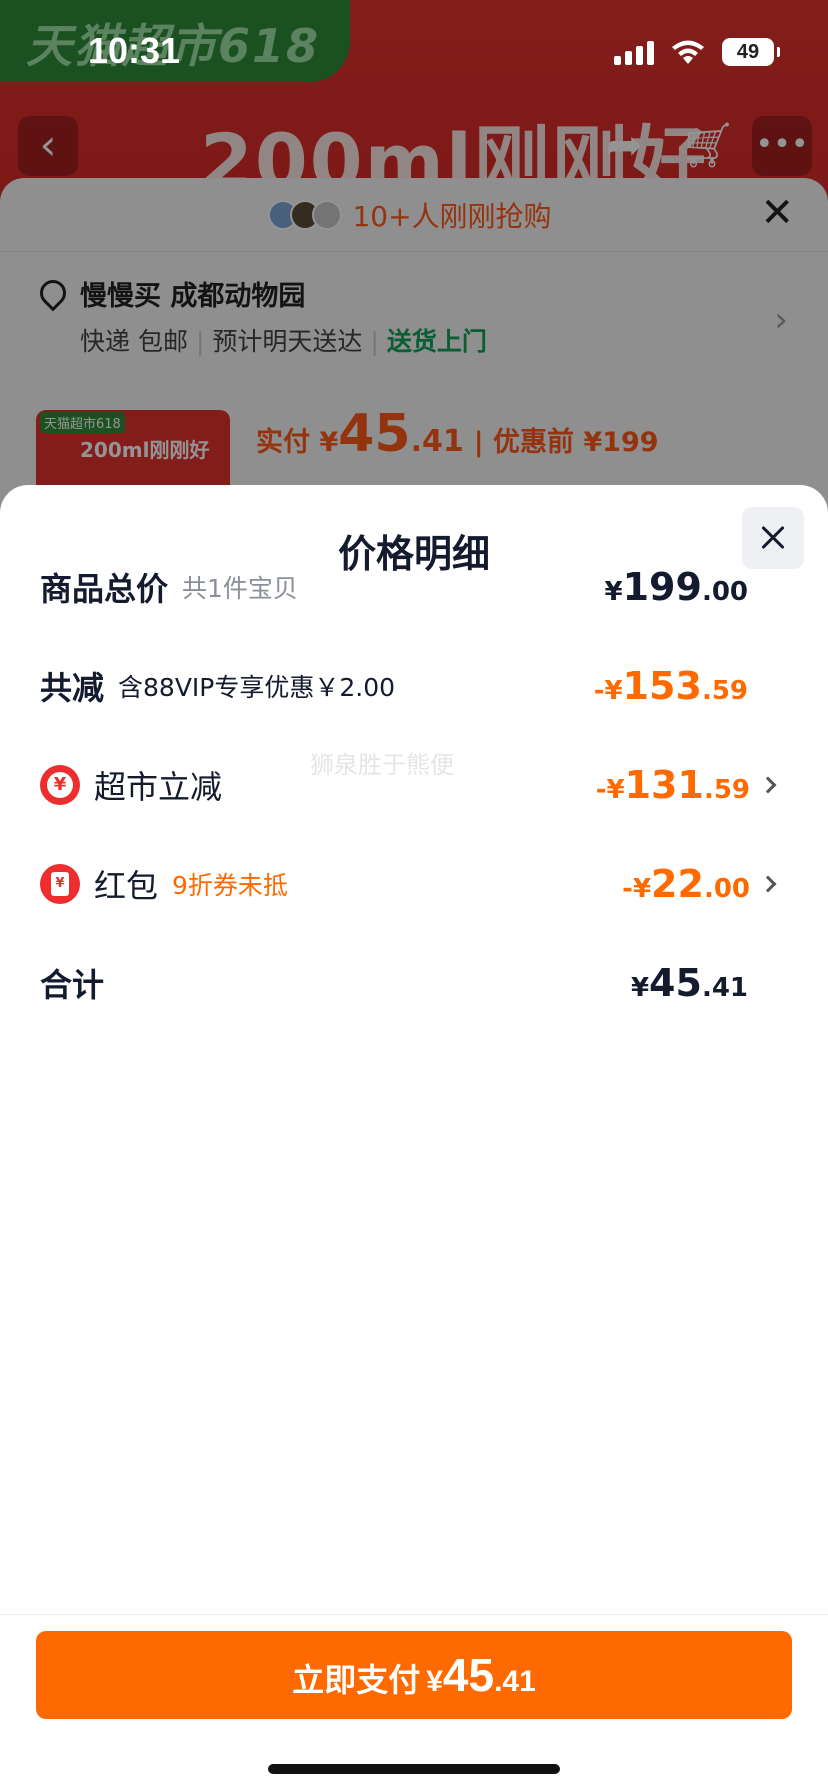 This screenshot has height=1792, width=828. Describe the element at coordinates (60, 884) in the screenshot. I see `red-packet-icon` at that location.